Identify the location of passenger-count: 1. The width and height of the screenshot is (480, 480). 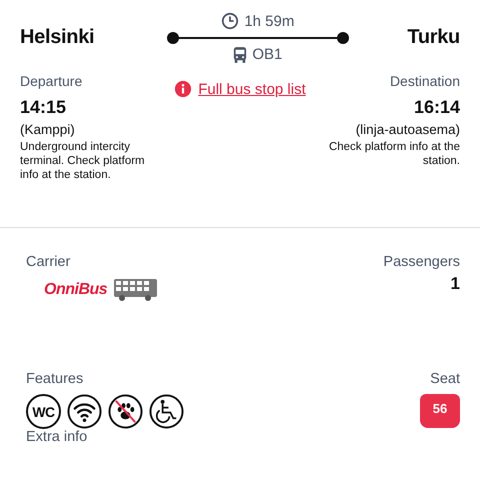
(455, 284).